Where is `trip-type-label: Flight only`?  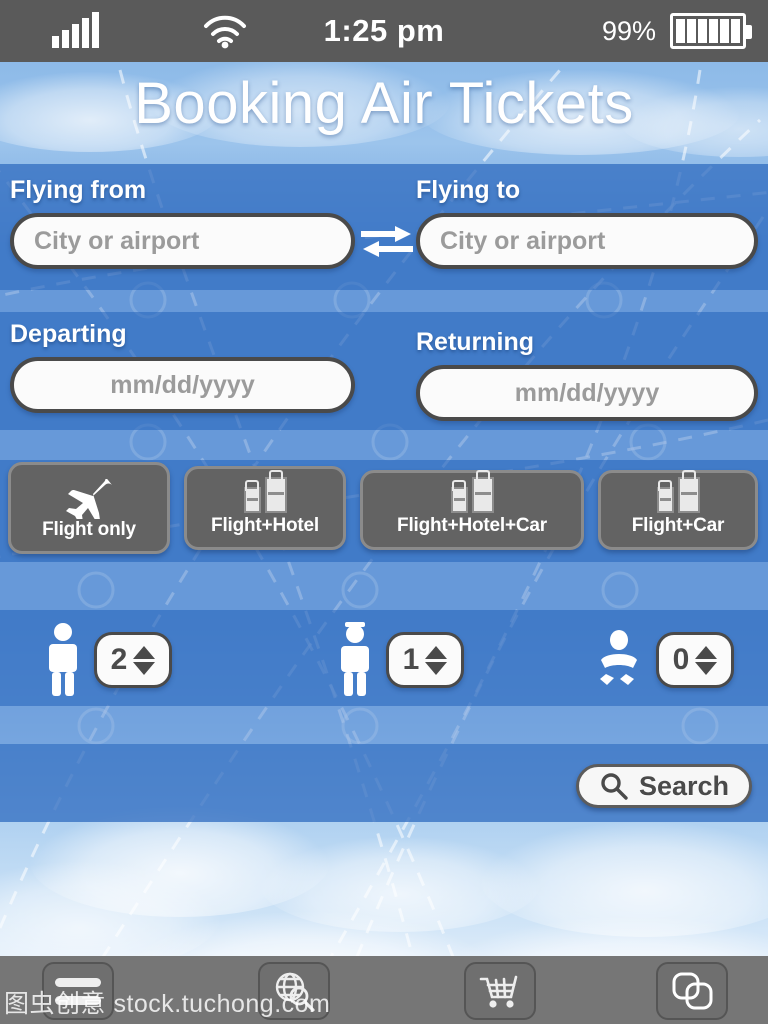
trip-type-label: Flight only is located at coordinates (89, 529).